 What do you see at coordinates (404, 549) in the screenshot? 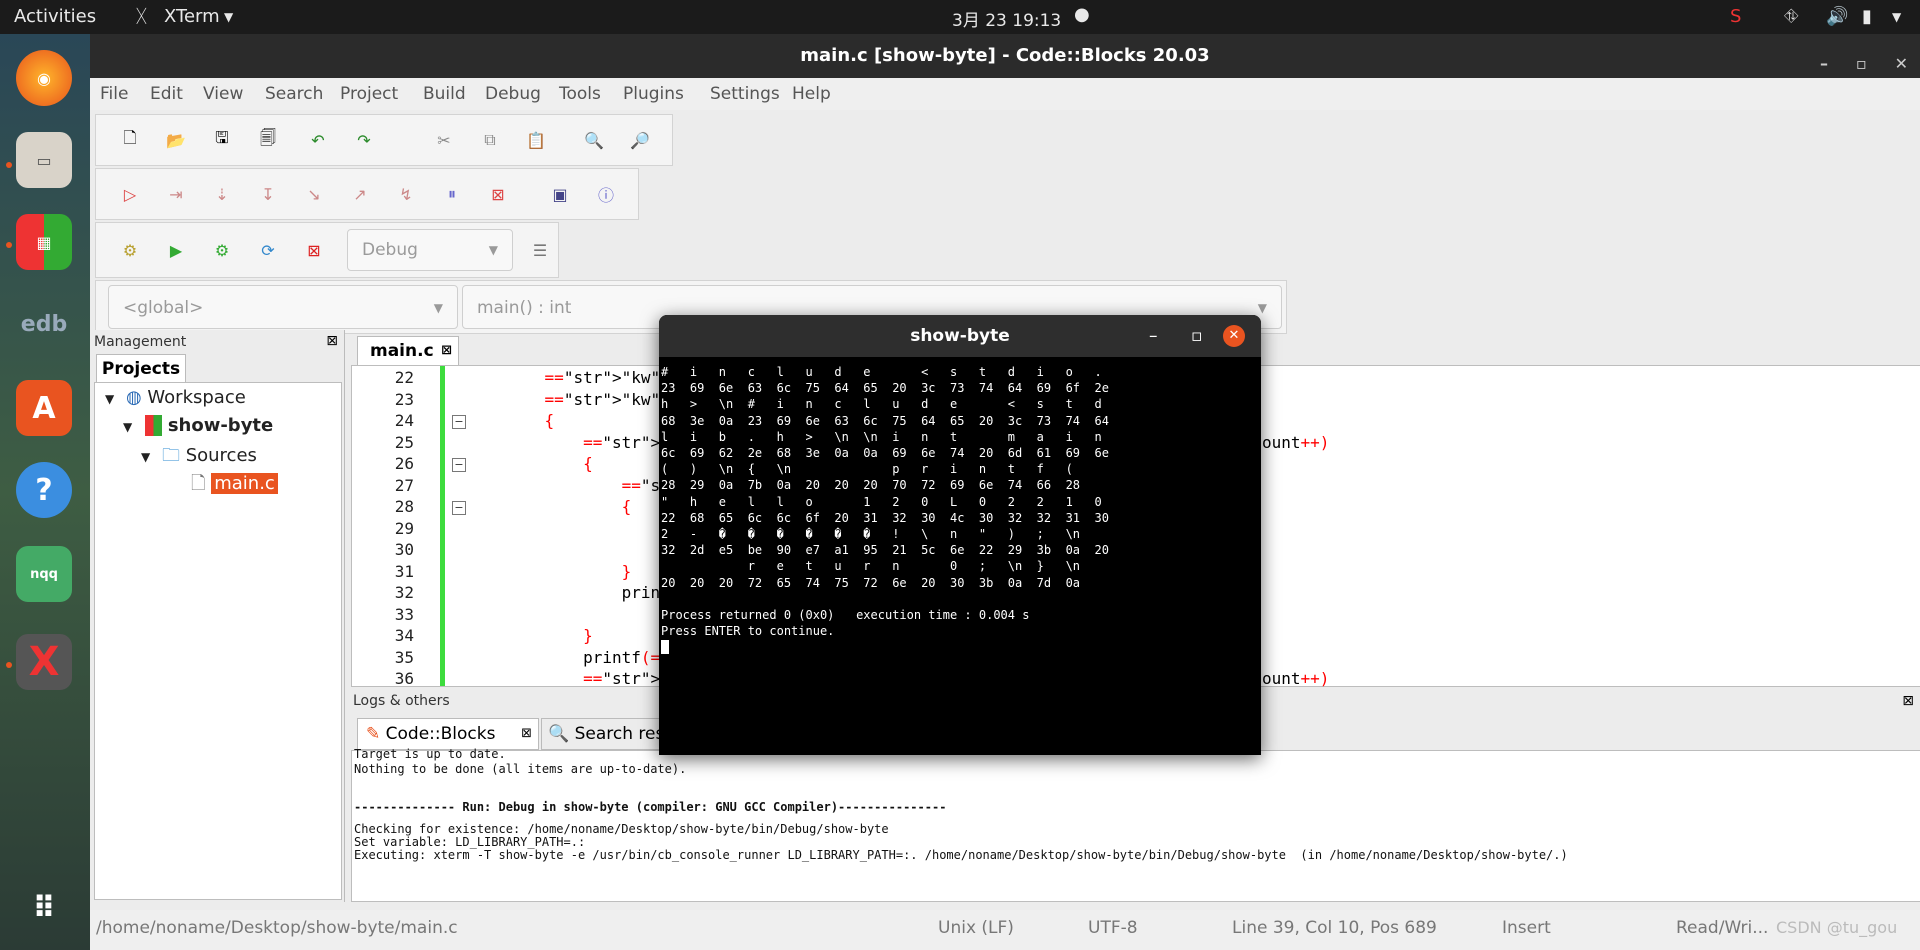
I see `line-number: 30` at bounding box center [404, 549].